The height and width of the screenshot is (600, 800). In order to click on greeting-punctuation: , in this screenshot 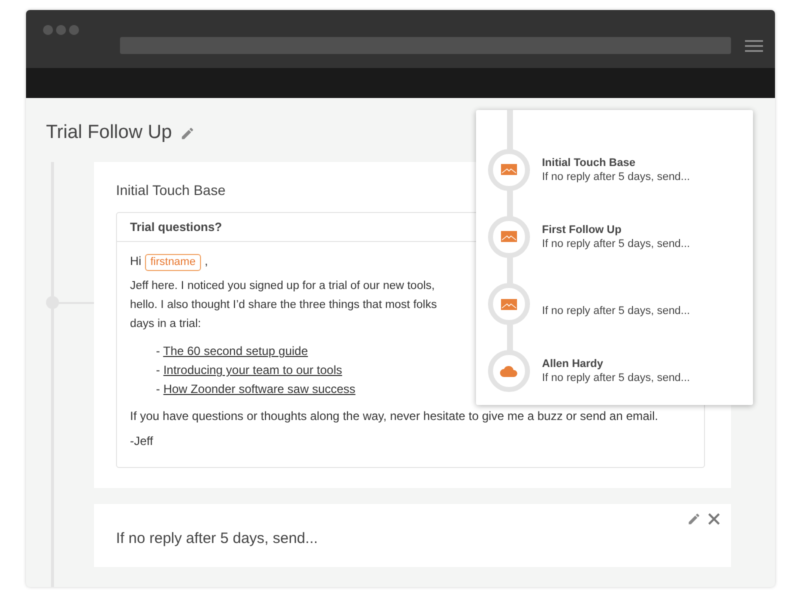, I will do `click(206, 261)`.